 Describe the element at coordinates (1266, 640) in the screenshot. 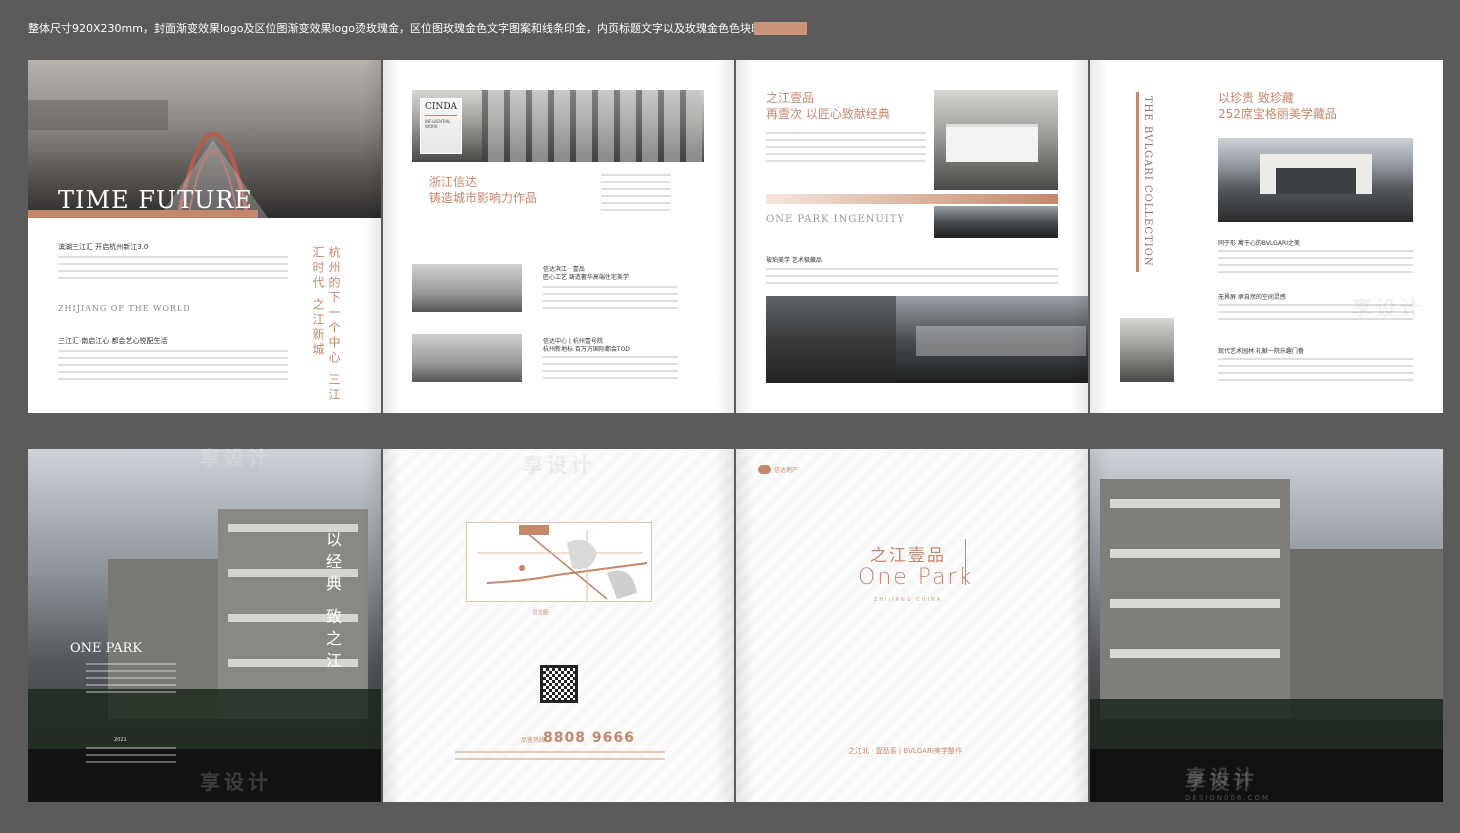

I see `building-photo-right` at that location.